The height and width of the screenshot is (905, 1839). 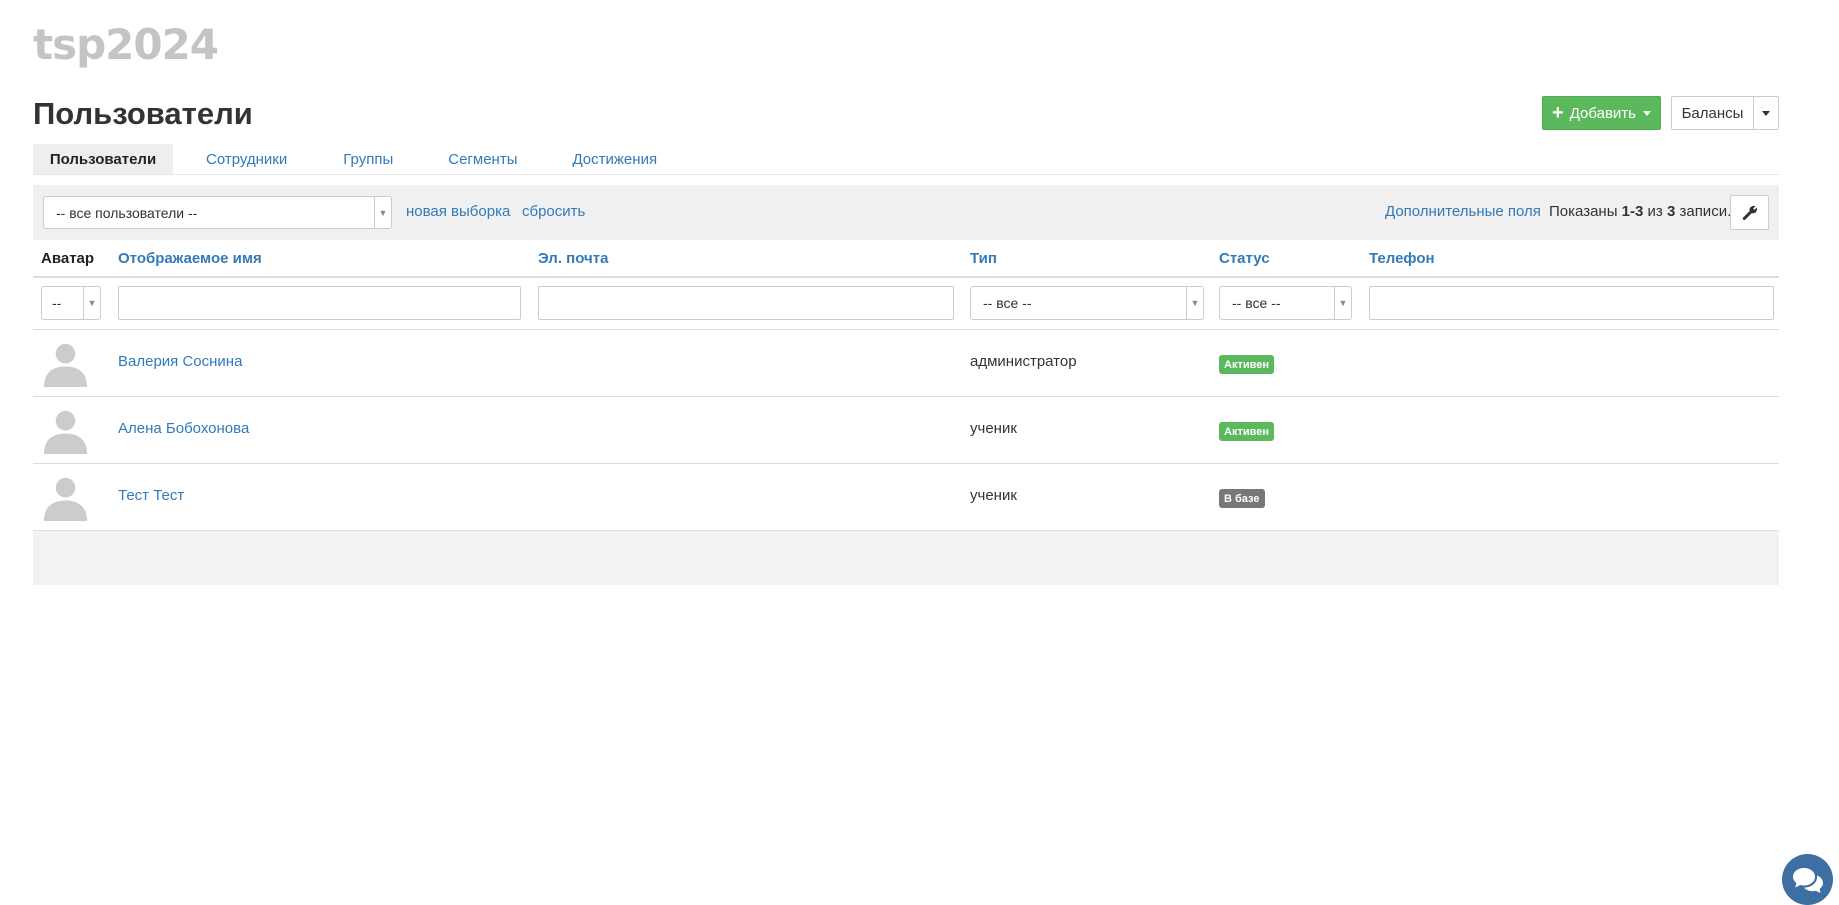 What do you see at coordinates (190, 258) in the screenshot?
I see `column-header-display-name: Отображаемое имя` at bounding box center [190, 258].